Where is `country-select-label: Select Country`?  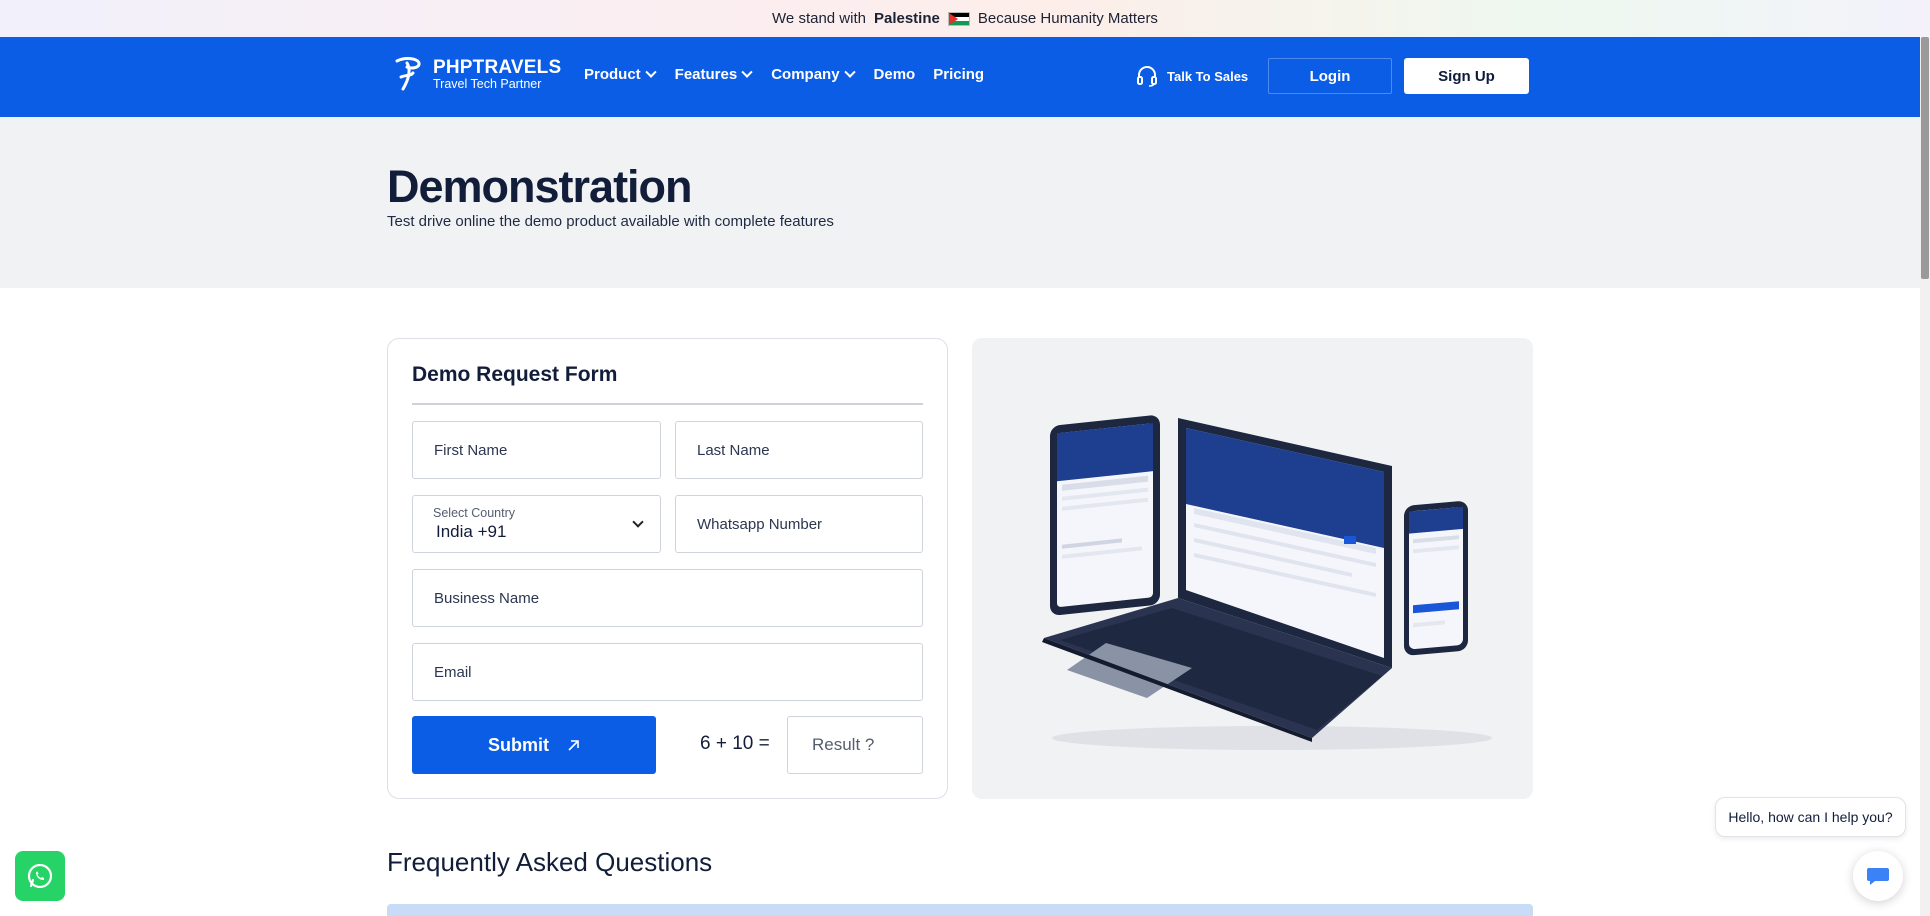
country-select-label: Select Country is located at coordinates (474, 513).